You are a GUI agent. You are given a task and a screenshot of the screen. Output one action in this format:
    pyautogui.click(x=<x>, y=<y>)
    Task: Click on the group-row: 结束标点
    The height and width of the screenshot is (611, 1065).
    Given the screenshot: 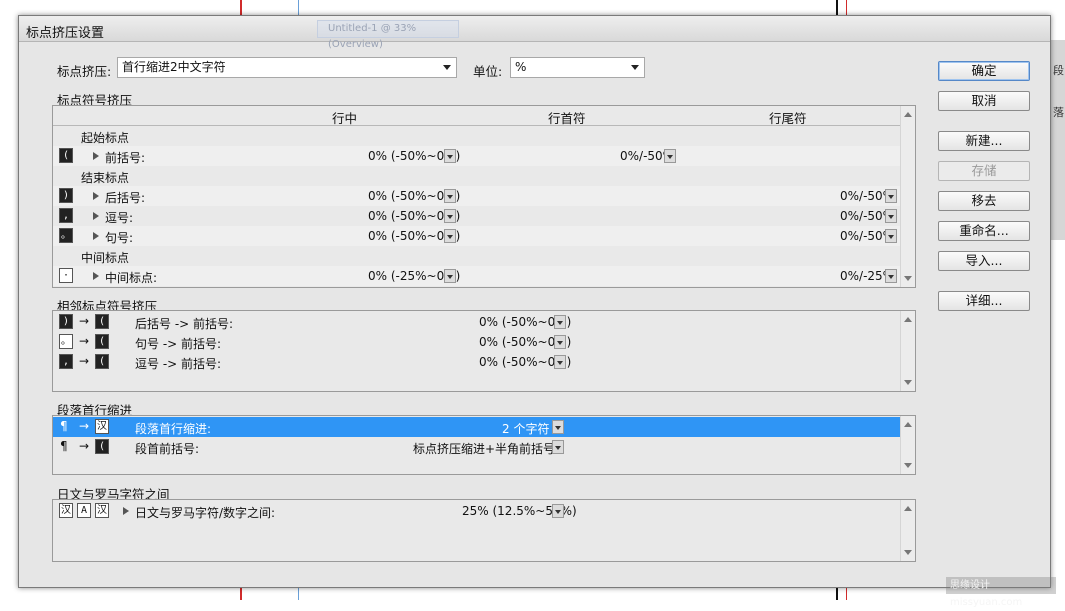 What is the action you would take?
    pyautogui.click(x=476, y=176)
    